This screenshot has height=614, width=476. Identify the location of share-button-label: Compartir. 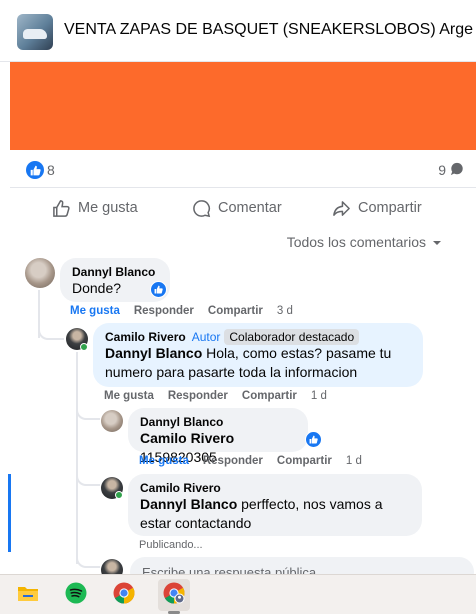
(390, 208).